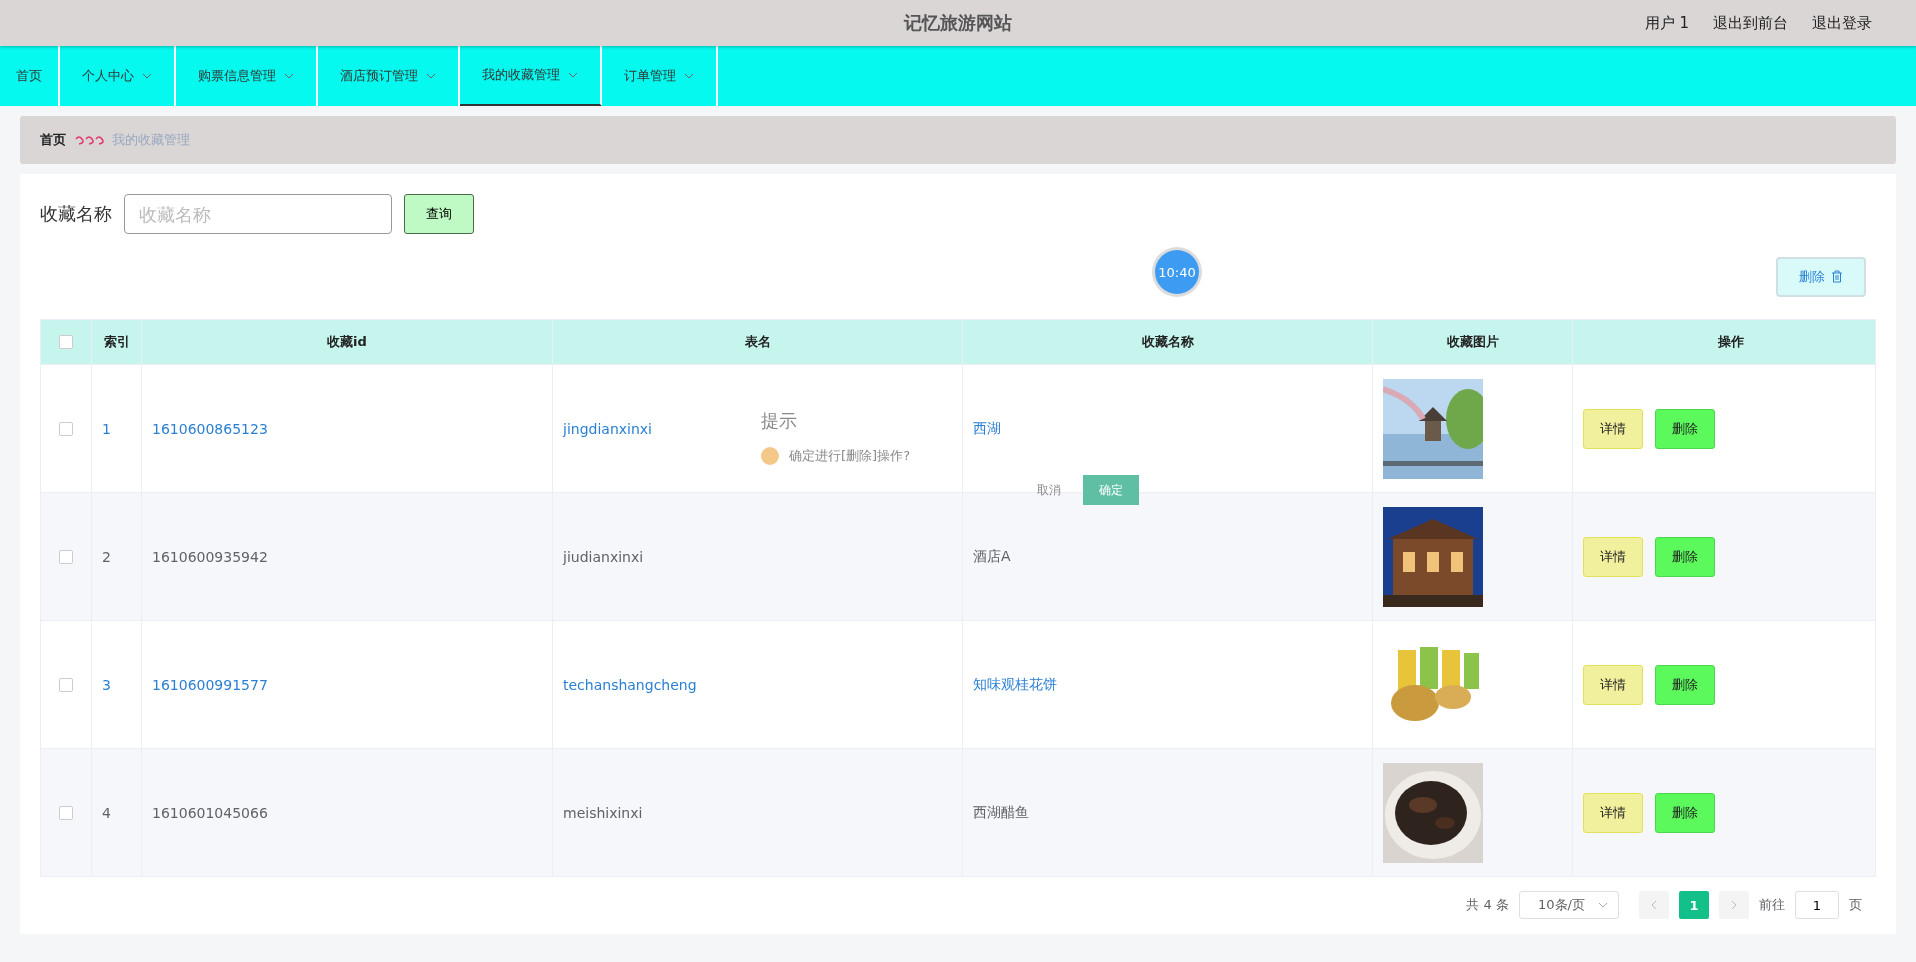 The image size is (1916, 962). What do you see at coordinates (958, 684) in the screenshot?
I see `table-row: 3 1610600991577 techanshangcheng 知味观桂花饼 详情 删除` at bounding box center [958, 684].